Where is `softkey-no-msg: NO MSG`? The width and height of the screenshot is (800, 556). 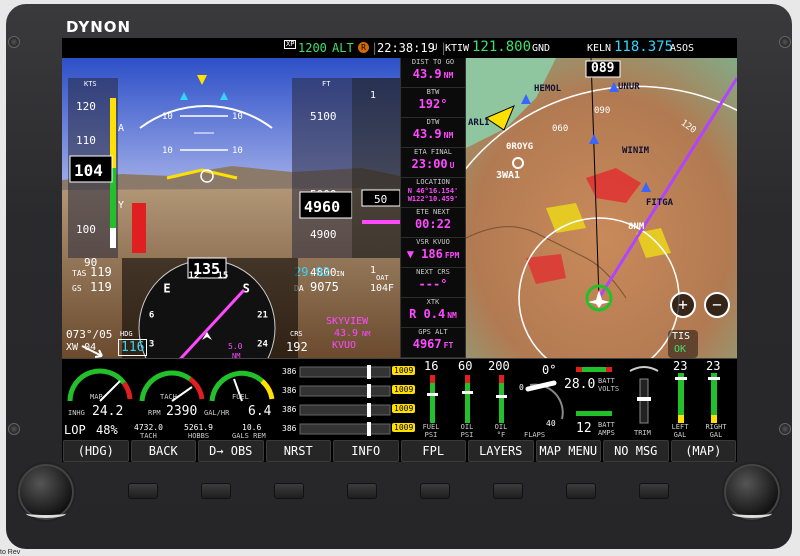 softkey-no-msg: NO MSG is located at coordinates (636, 451).